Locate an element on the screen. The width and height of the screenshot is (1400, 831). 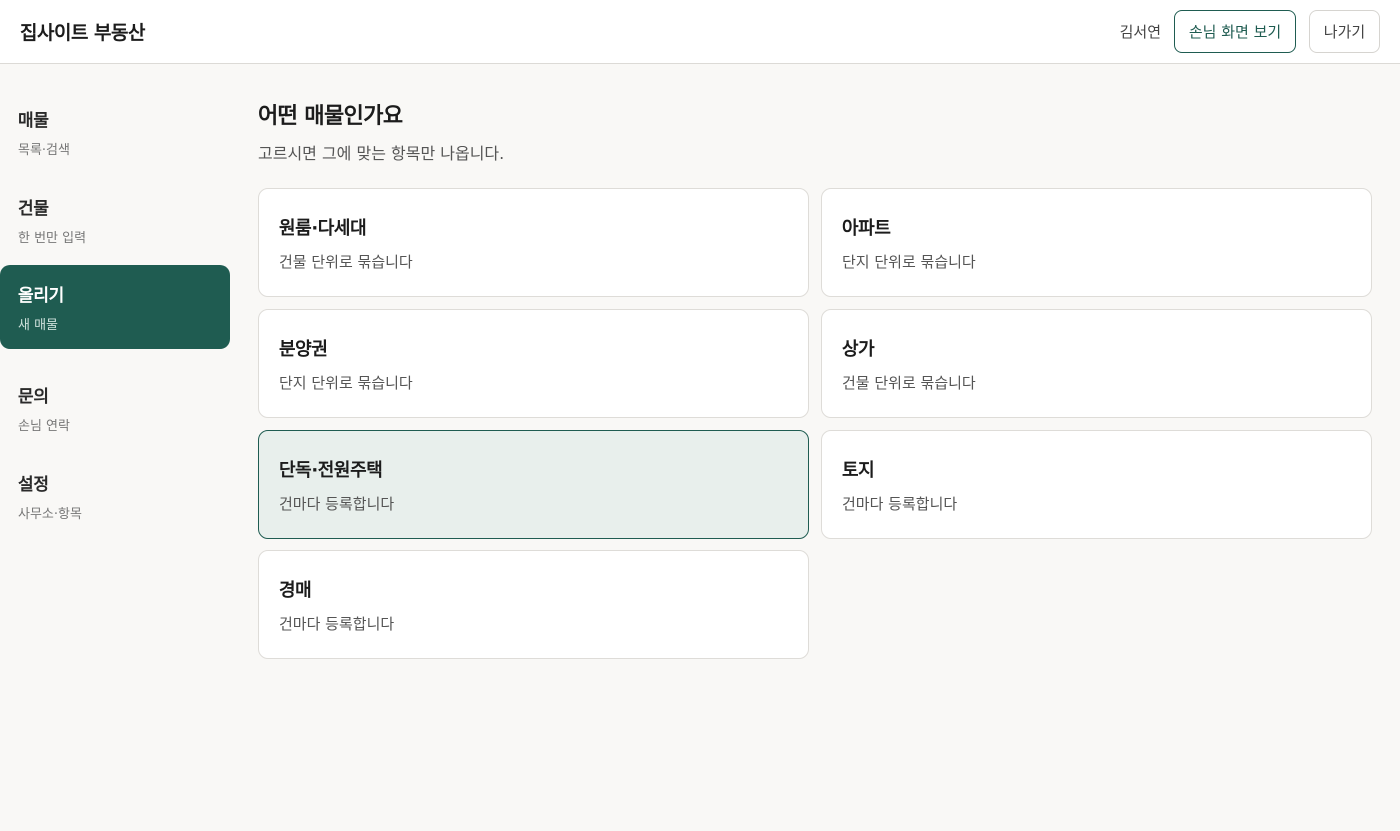
sidebar-item-subtitle: 목록·검색 is located at coordinates (44, 150).